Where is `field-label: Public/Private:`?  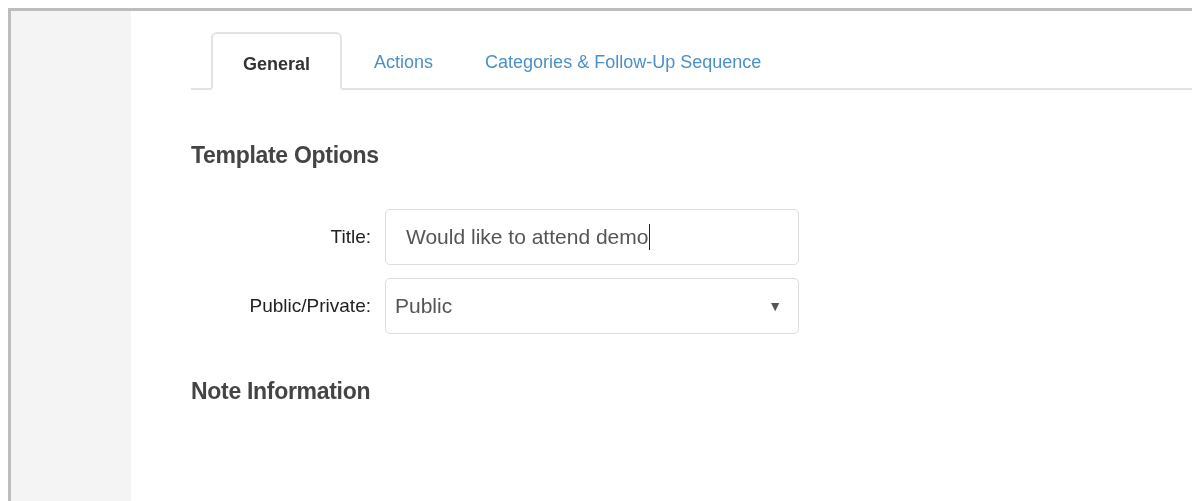 field-label: Public/Private: is located at coordinates (309, 306).